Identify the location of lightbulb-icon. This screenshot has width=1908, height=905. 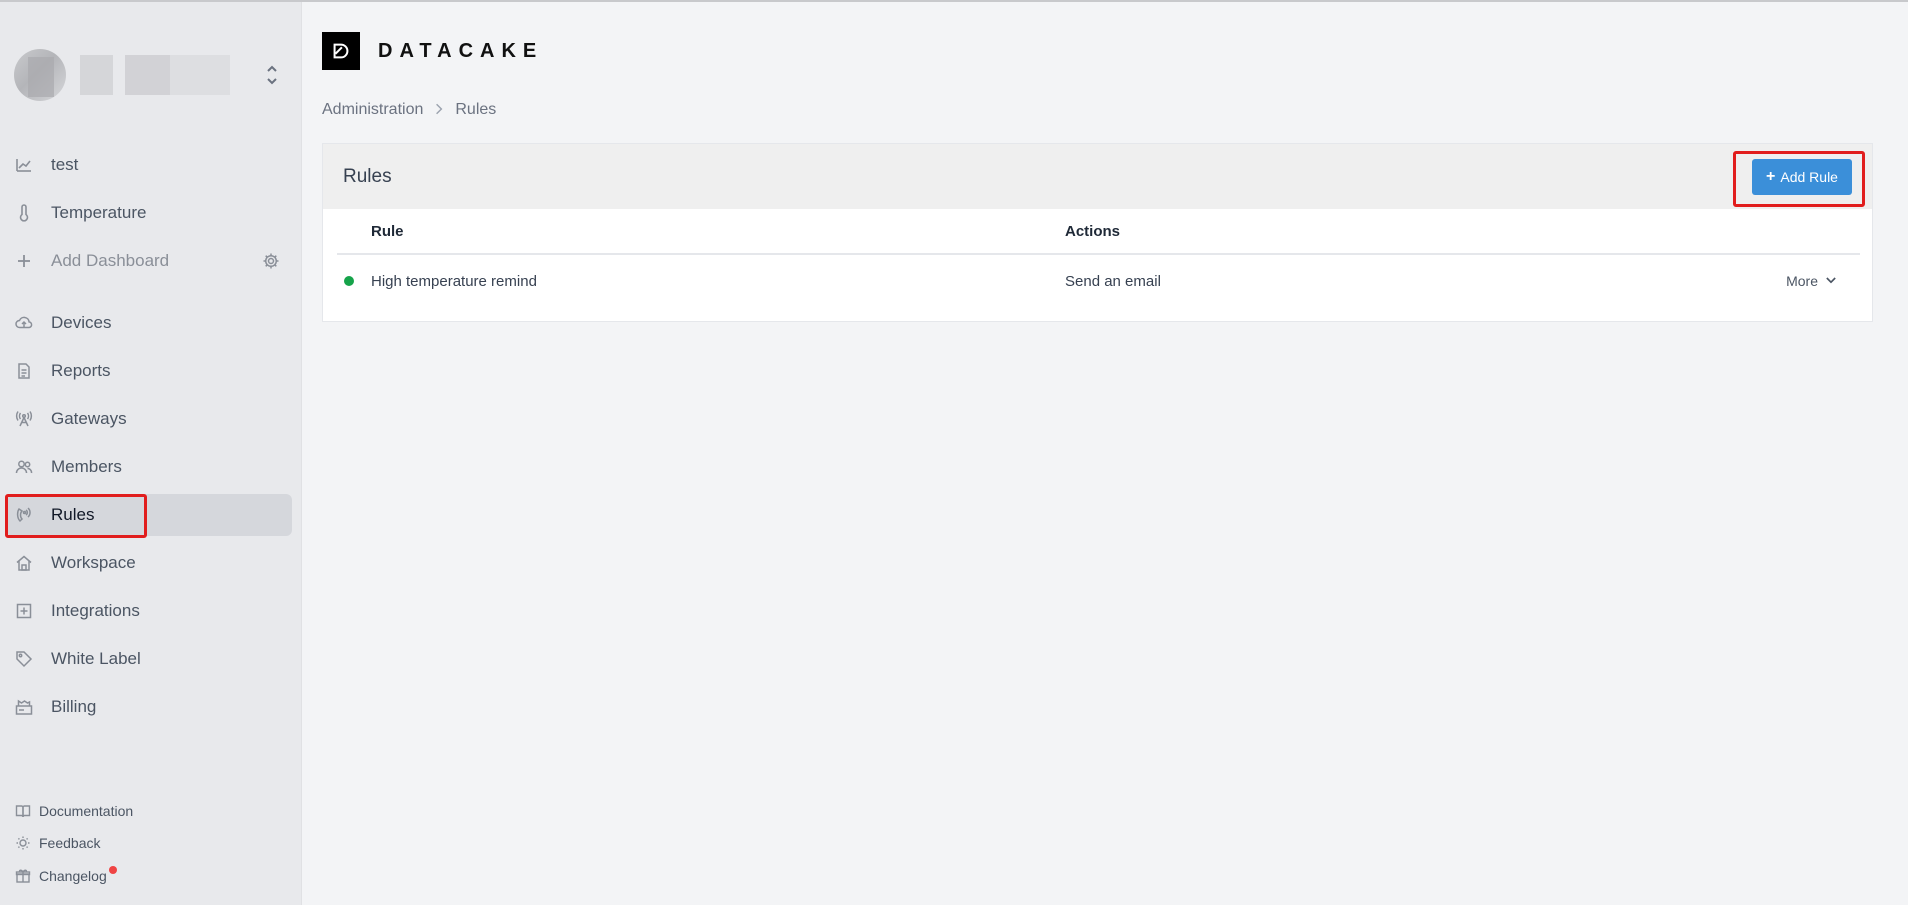
(23, 843).